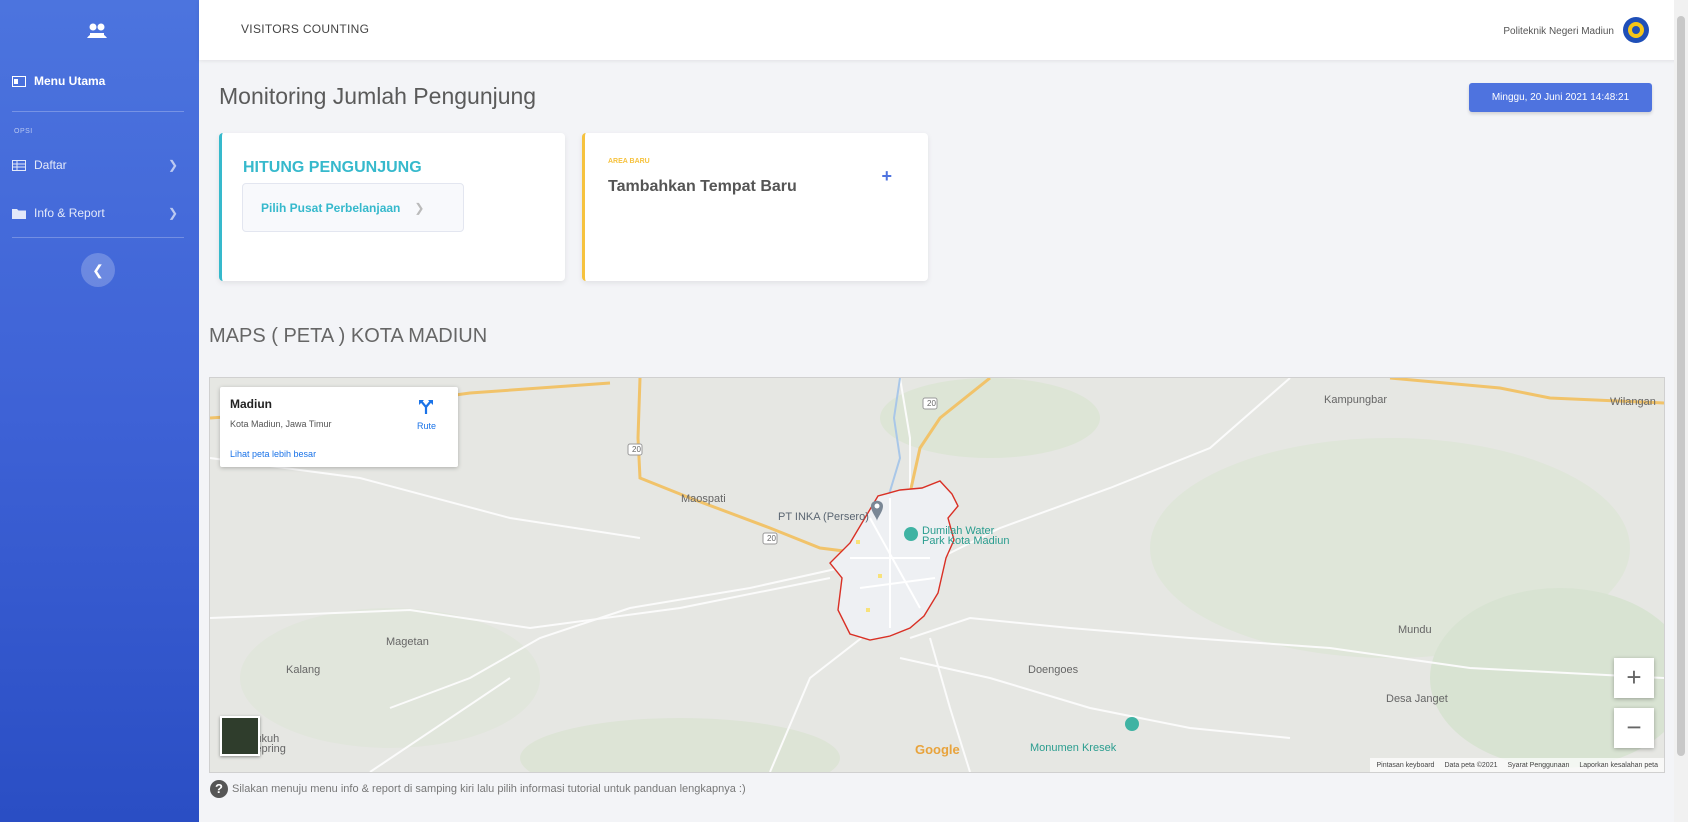 The width and height of the screenshot is (1688, 822). I want to click on scrollbar-thumb, so click(1681, 386).